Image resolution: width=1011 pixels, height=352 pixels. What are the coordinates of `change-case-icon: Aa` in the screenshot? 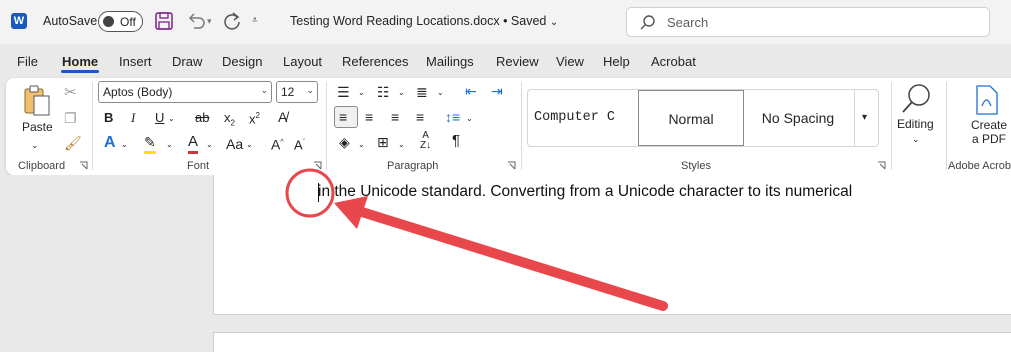 It's located at (234, 144).